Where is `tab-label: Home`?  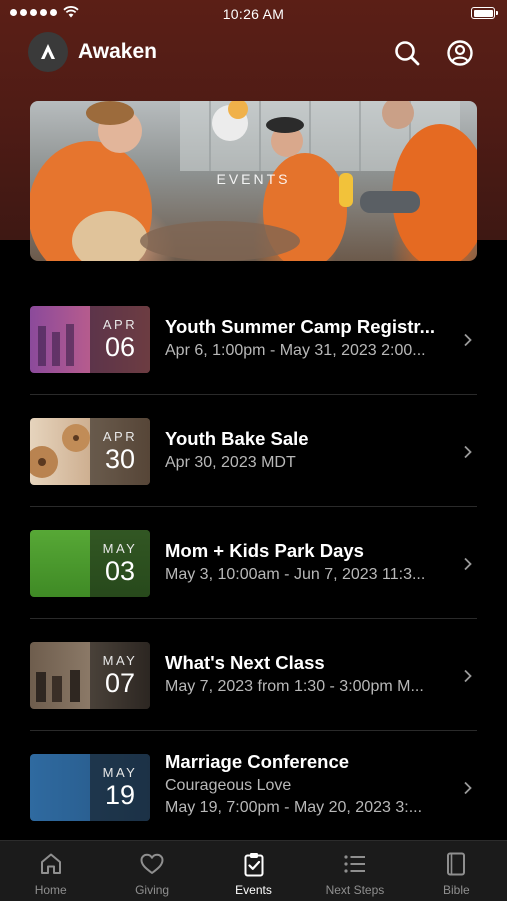
tab-label: Home is located at coordinates (50, 890).